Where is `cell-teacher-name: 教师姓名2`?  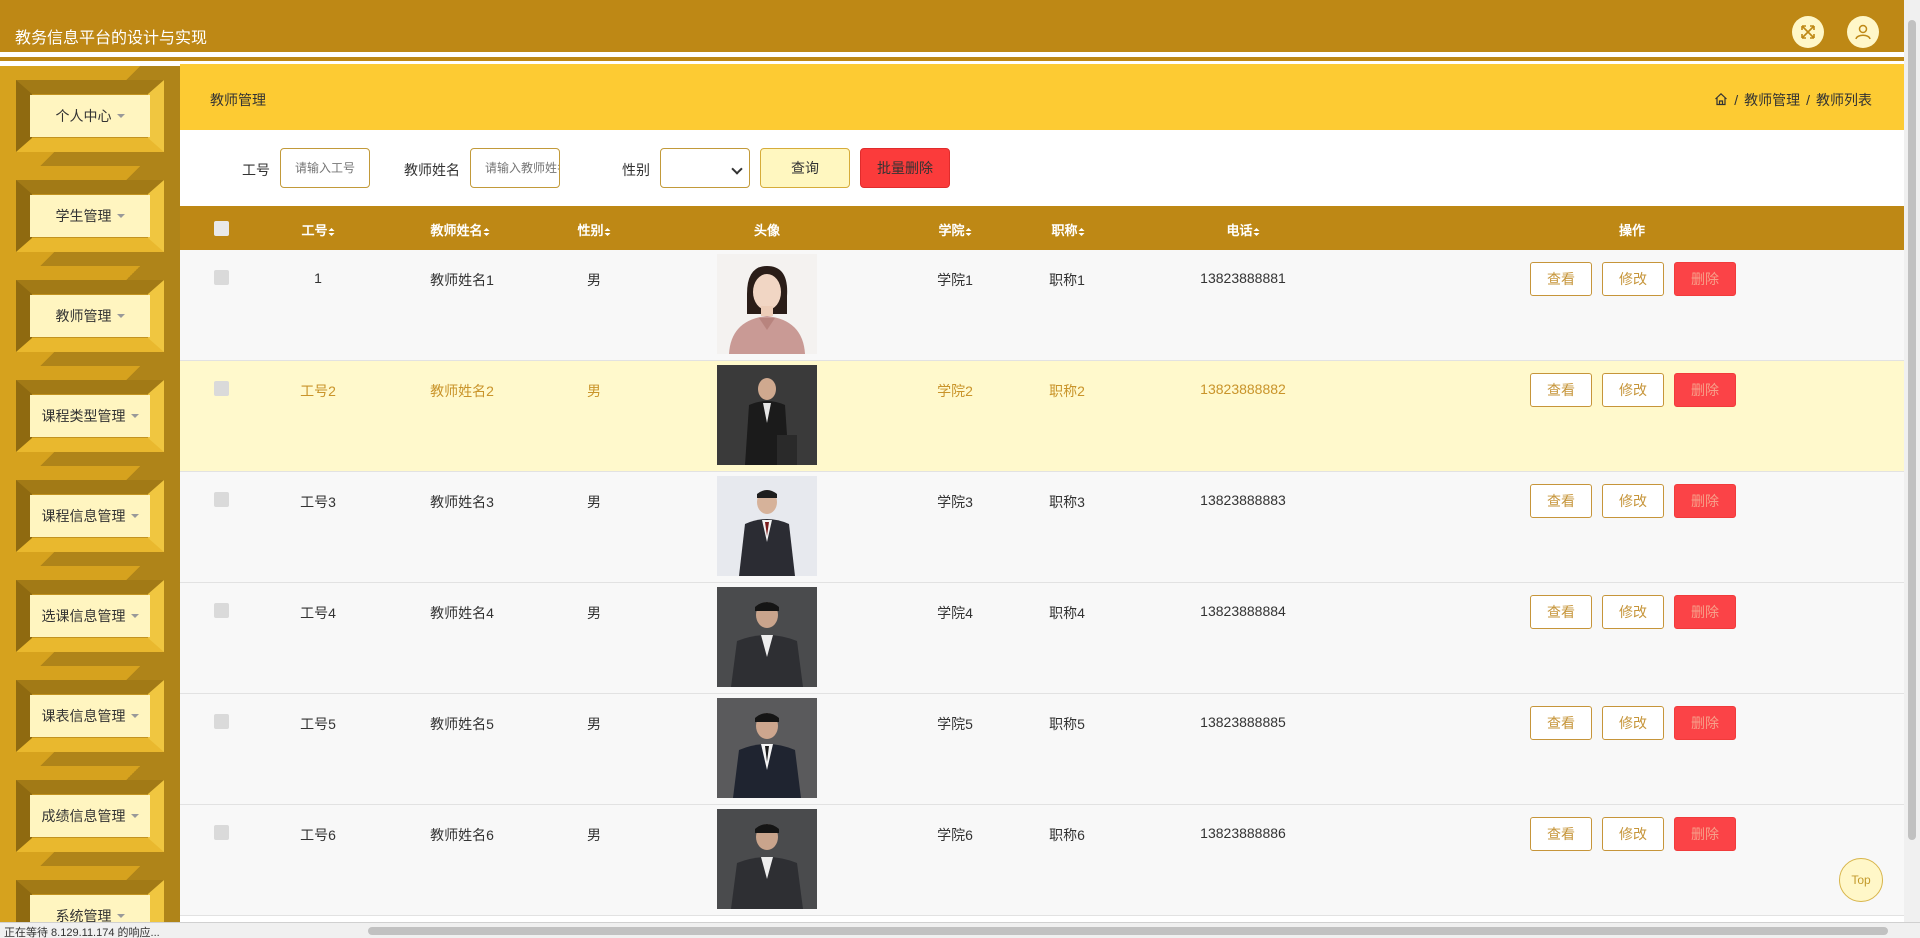
cell-teacher-name: 教师姓名2 is located at coordinates (462, 391).